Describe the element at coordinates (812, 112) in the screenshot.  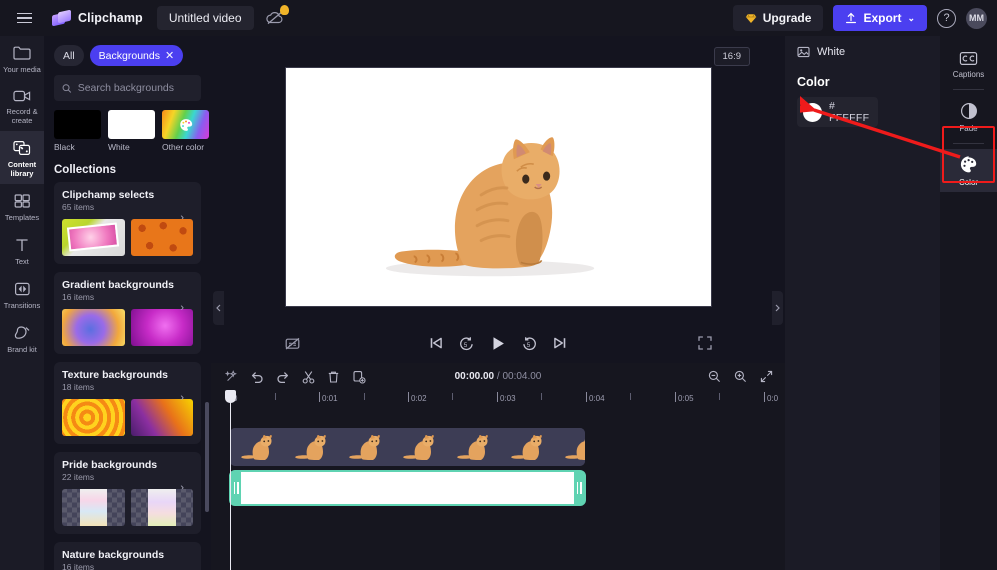
I see `color-swatch` at that location.